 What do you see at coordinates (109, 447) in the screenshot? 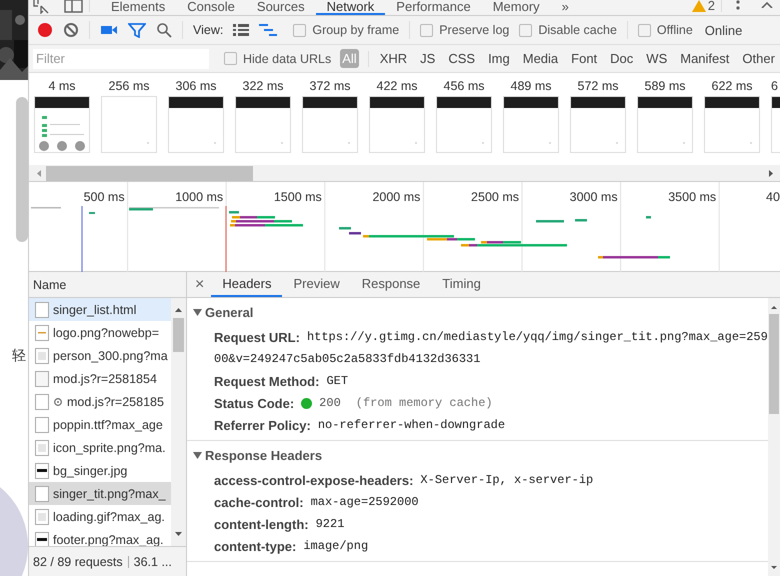
I see `request-name: icon_sprite.png?ma.` at bounding box center [109, 447].